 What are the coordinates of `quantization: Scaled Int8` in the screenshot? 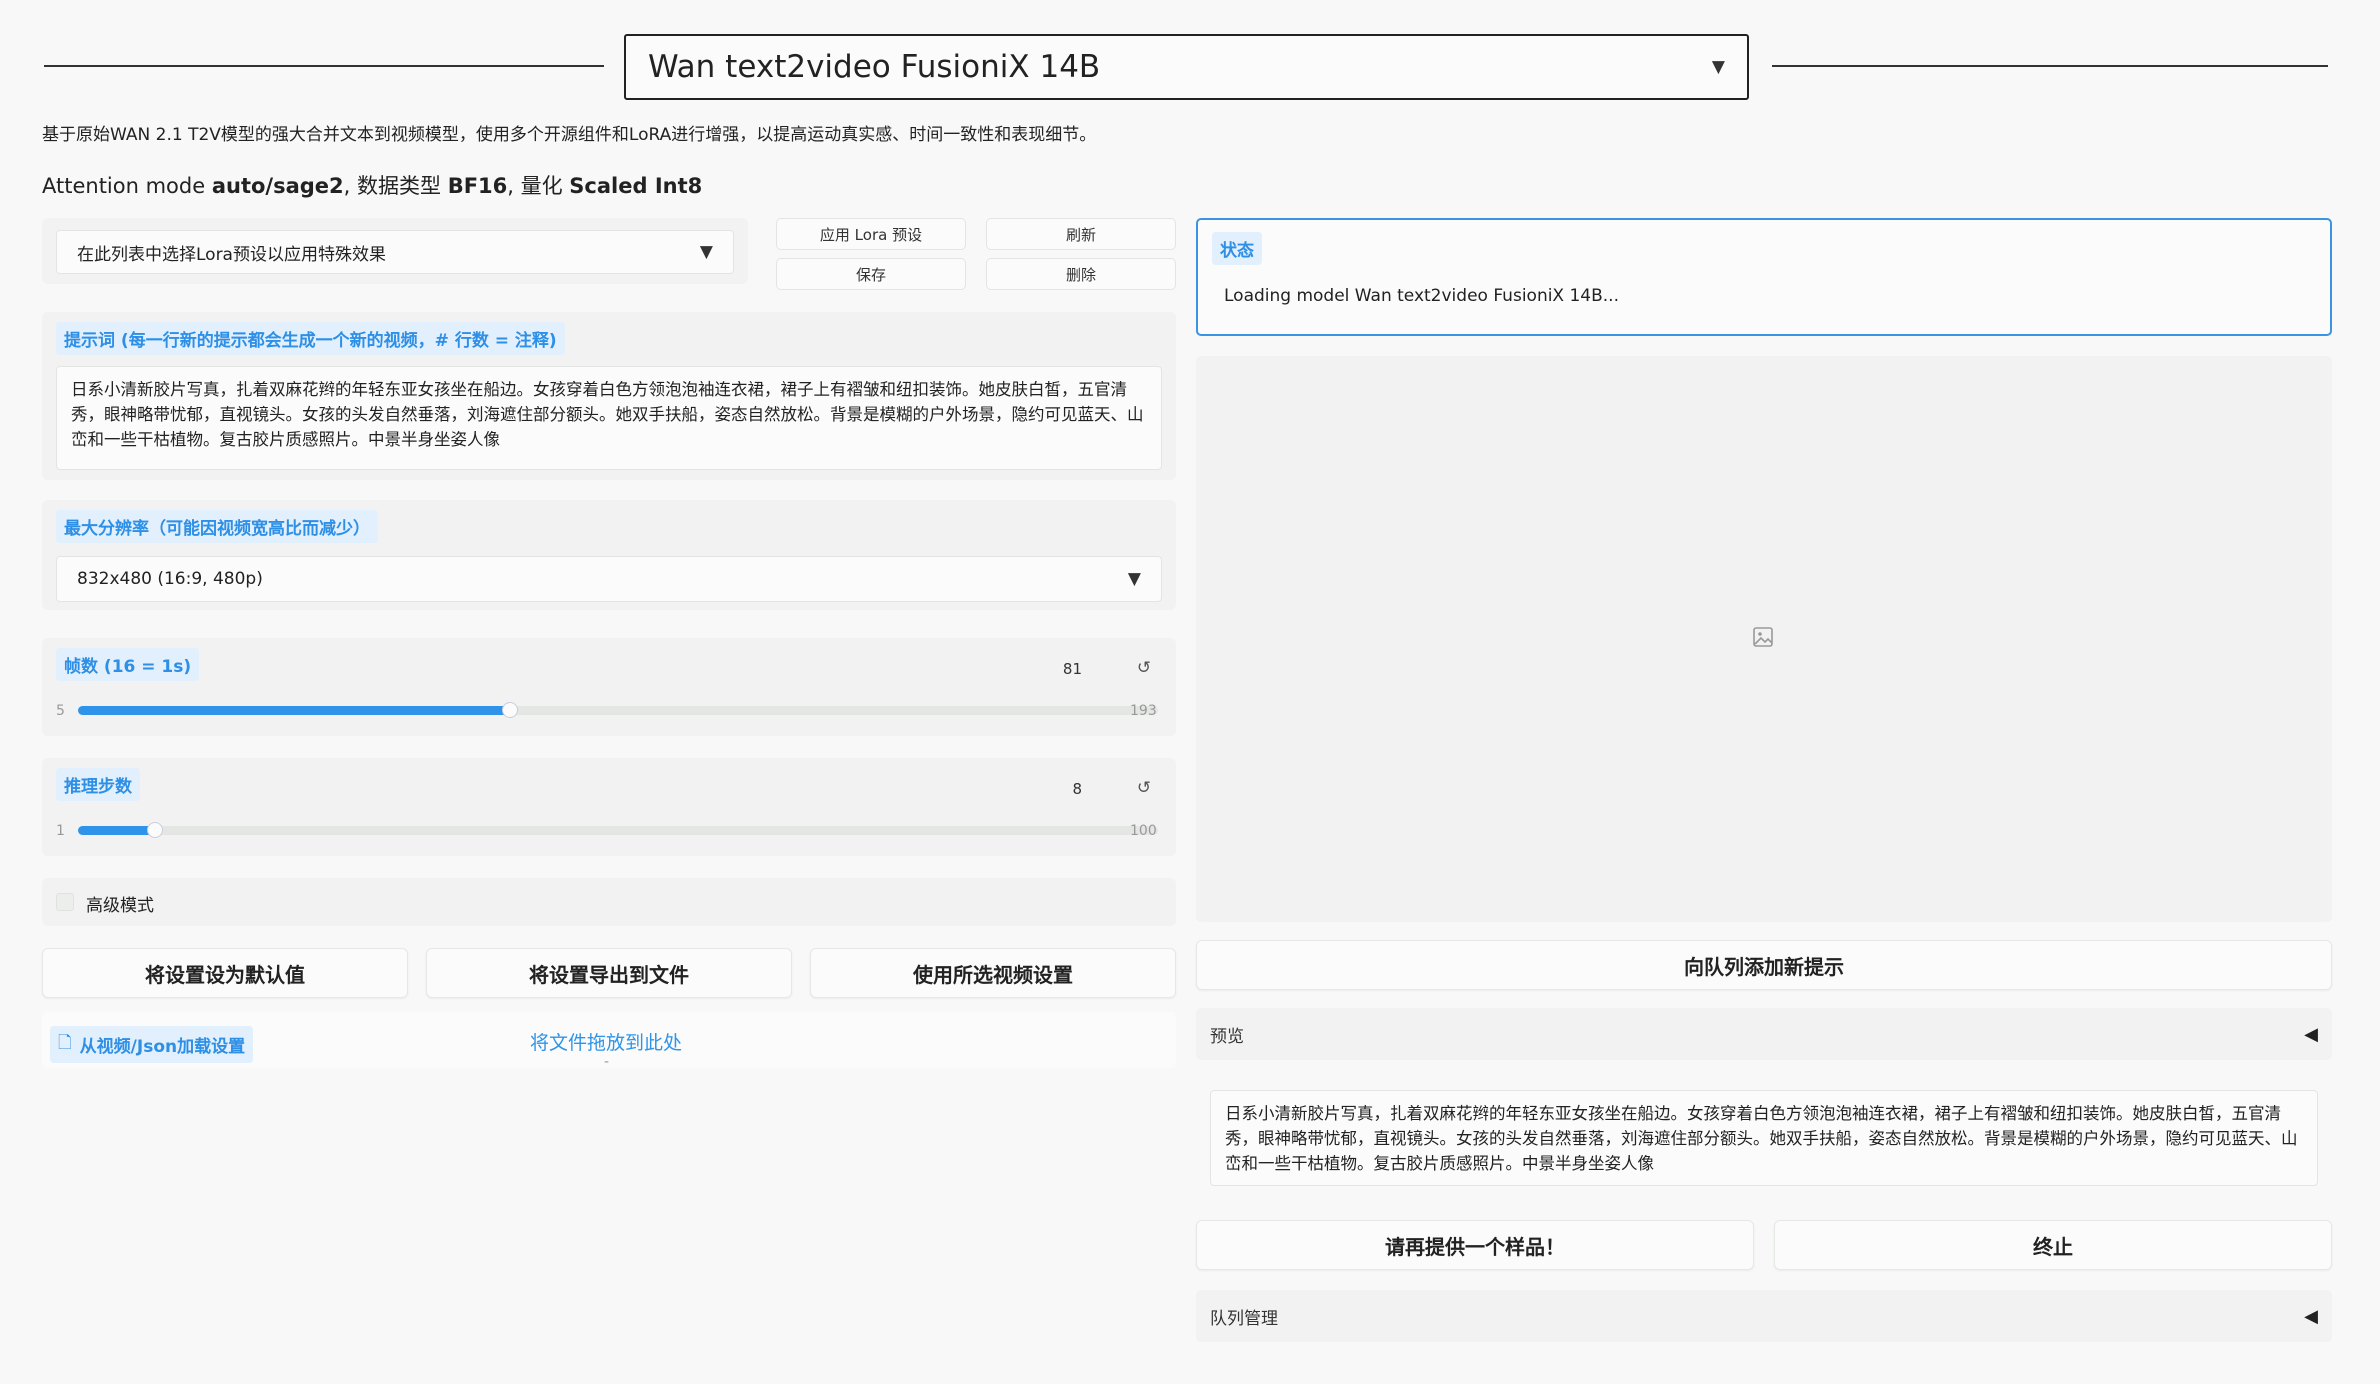 It's located at (636, 186).